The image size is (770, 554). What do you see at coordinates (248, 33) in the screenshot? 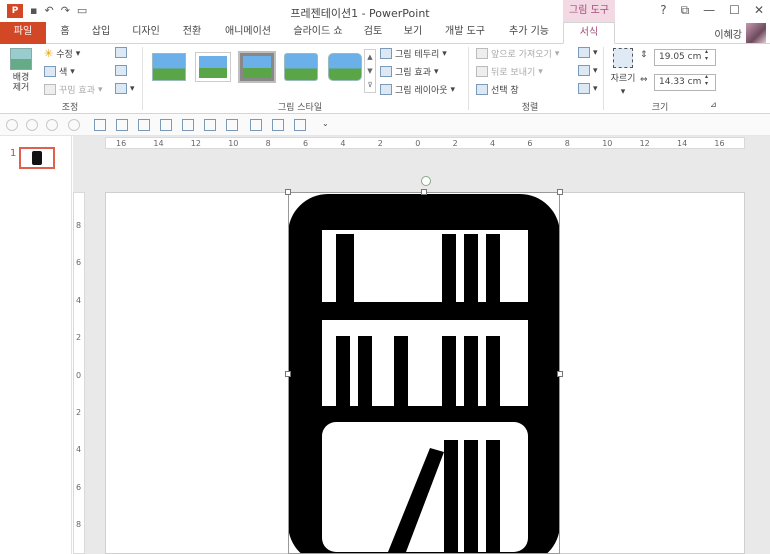
I see `tab-animations: 애니메이션` at bounding box center [248, 33].